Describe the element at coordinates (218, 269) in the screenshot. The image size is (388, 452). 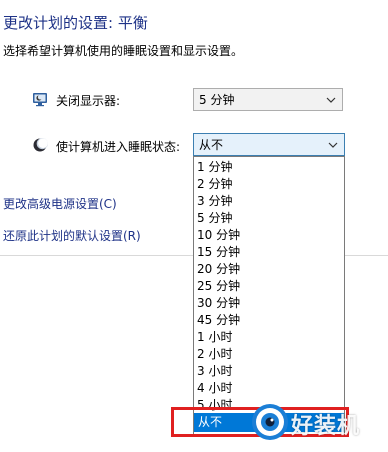
I see `dropdown-option-20min: 20 分钟` at that location.